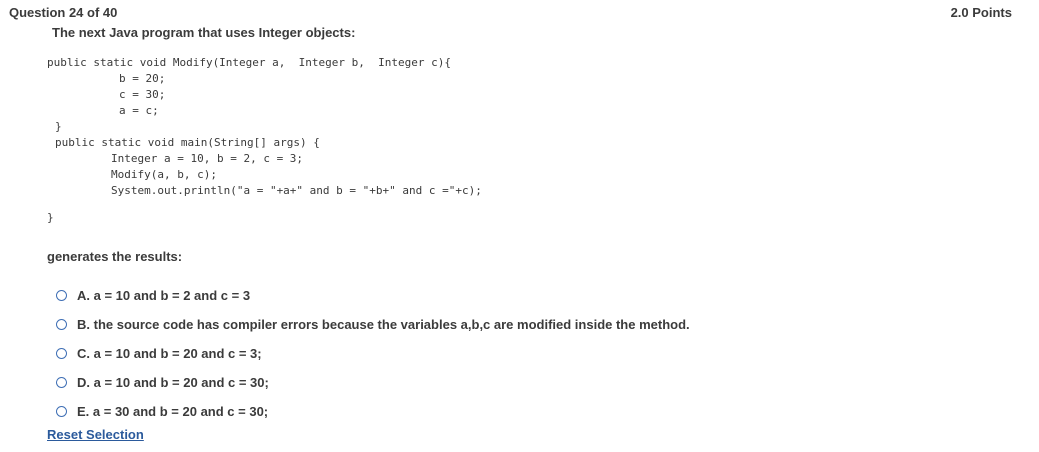 The height and width of the screenshot is (452, 1039). What do you see at coordinates (95, 434) in the screenshot?
I see `reset-selection-link: Reset Selection` at bounding box center [95, 434].